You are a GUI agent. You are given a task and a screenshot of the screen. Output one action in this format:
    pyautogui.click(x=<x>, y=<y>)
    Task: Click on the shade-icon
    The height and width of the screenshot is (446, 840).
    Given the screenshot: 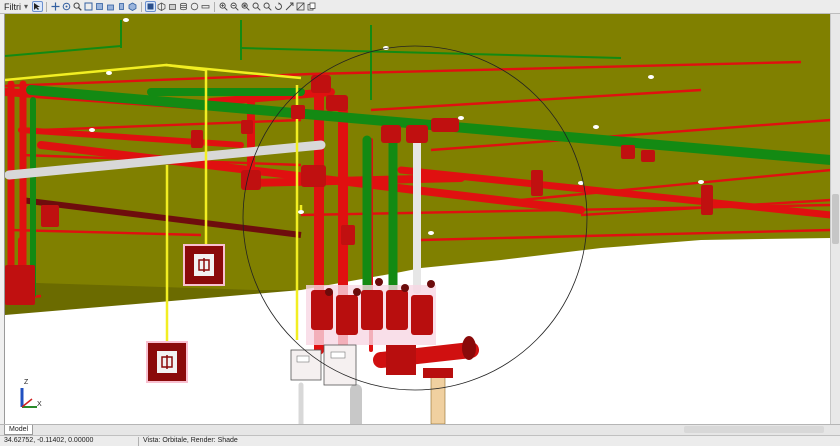 What is the action you would take?
    pyautogui.click(x=151, y=6)
    